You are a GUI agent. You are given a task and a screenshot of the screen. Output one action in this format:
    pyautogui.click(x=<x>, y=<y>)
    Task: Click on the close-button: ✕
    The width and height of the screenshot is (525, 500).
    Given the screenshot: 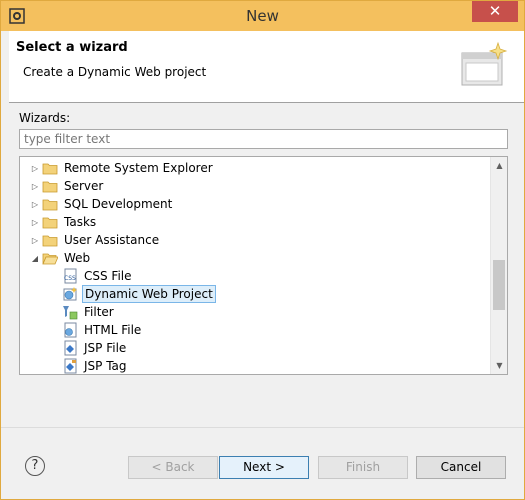 What is the action you would take?
    pyautogui.click(x=495, y=11)
    